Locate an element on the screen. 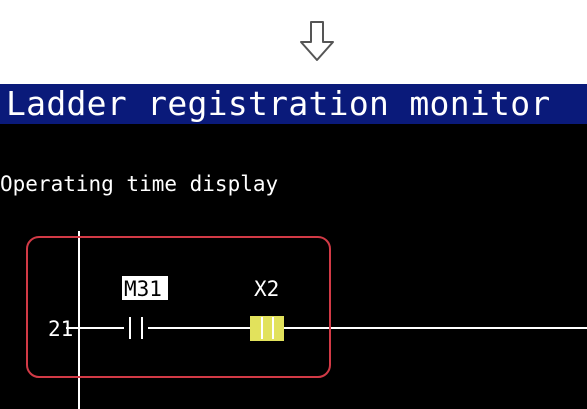 Image resolution: width=587 pixels, height=409 pixels. contact-label: M31 is located at coordinates (143, 289).